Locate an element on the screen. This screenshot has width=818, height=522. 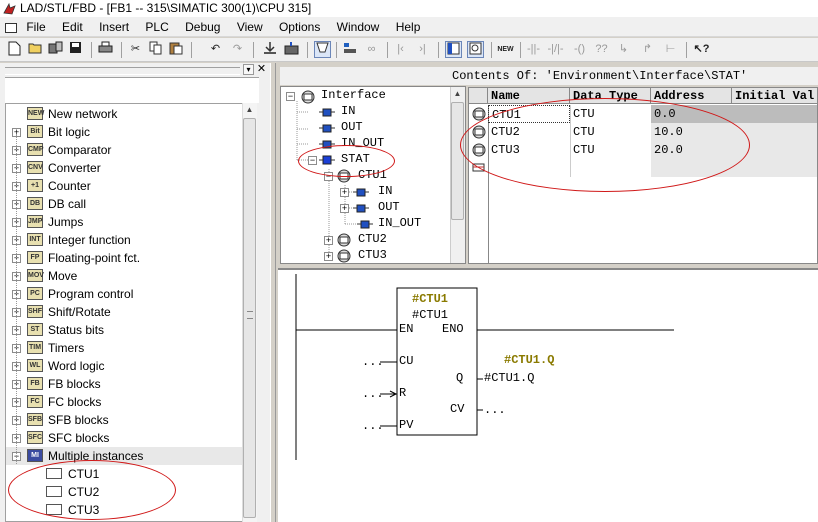
overview-icon is located at coordinates (453, 49).